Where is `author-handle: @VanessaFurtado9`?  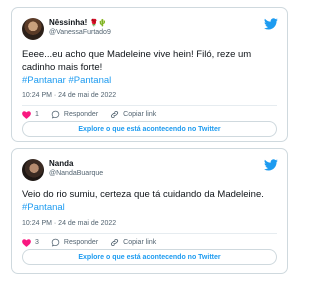 author-handle: @VanessaFurtado9 is located at coordinates (80, 32).